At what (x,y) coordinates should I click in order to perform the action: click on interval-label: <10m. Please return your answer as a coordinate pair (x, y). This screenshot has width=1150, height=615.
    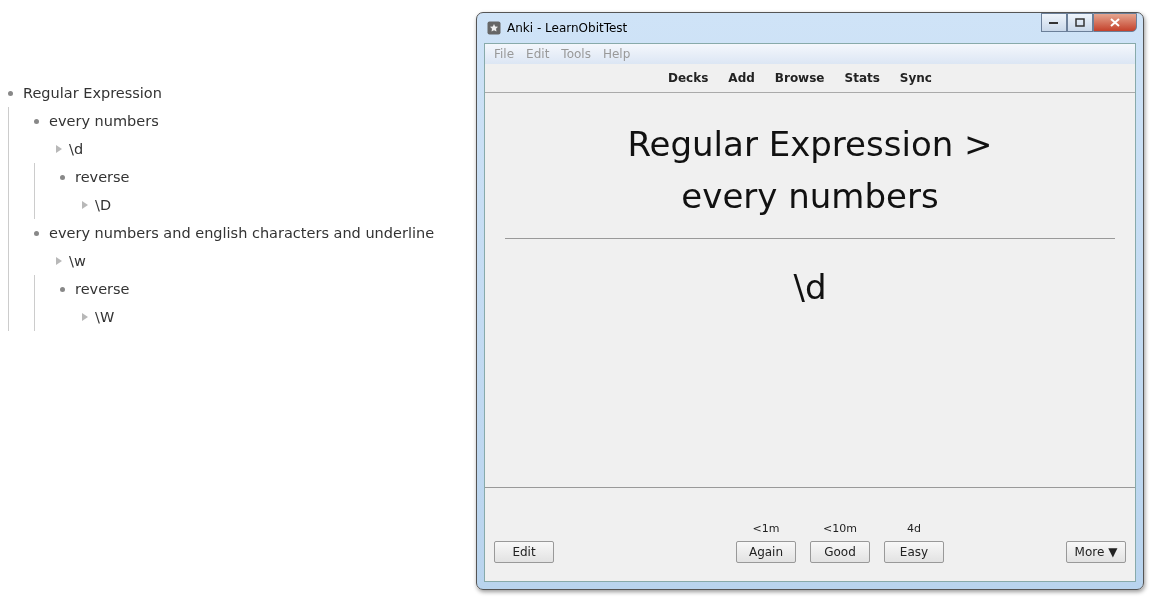
    Looking at the image, I should click on (840, 528).